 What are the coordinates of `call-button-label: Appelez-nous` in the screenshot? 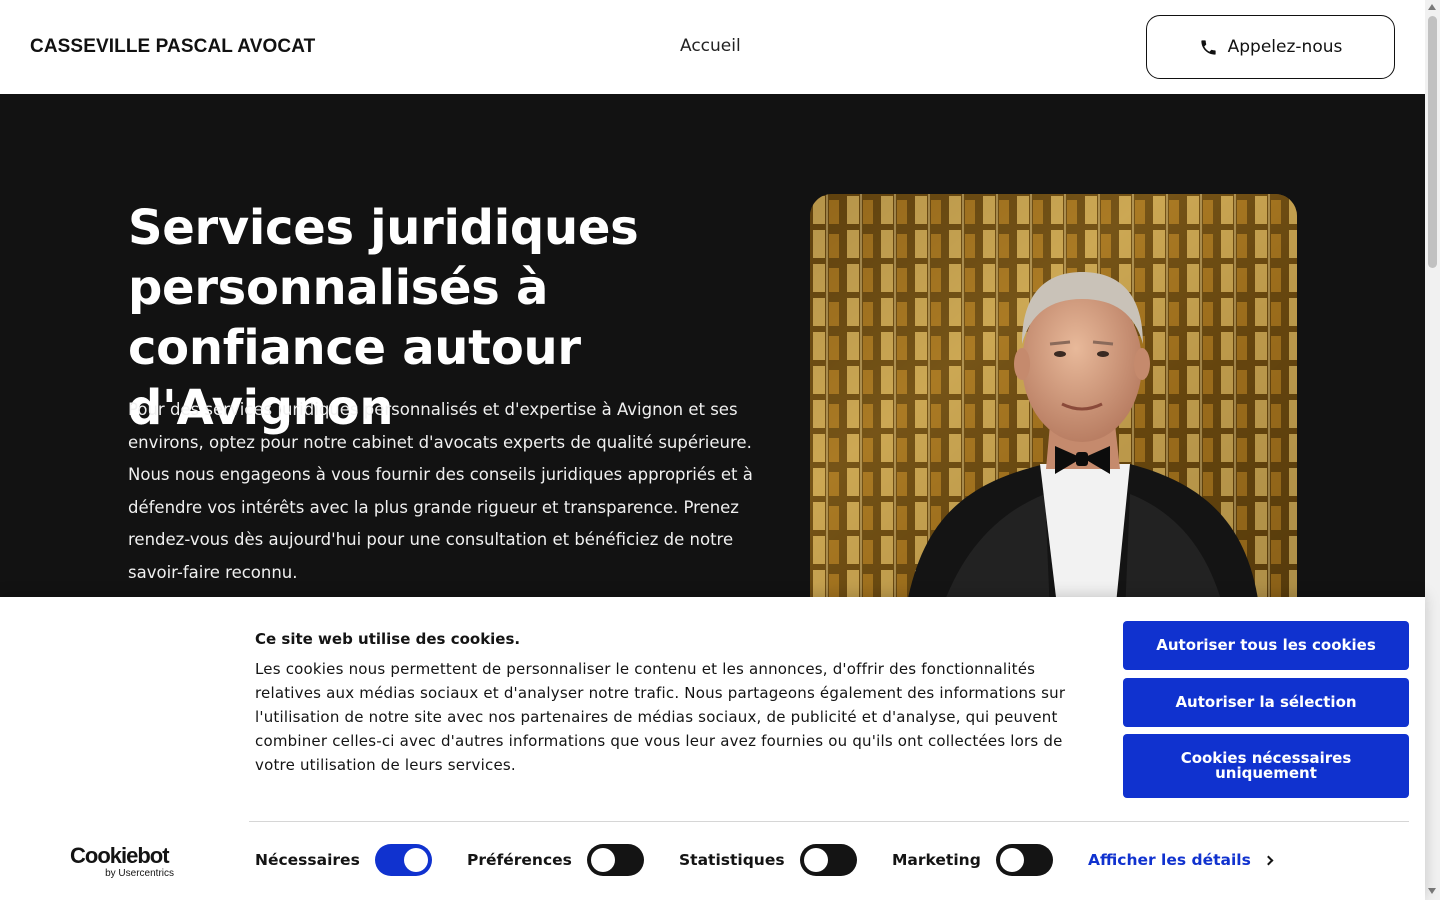 It's located at (1285, 47).